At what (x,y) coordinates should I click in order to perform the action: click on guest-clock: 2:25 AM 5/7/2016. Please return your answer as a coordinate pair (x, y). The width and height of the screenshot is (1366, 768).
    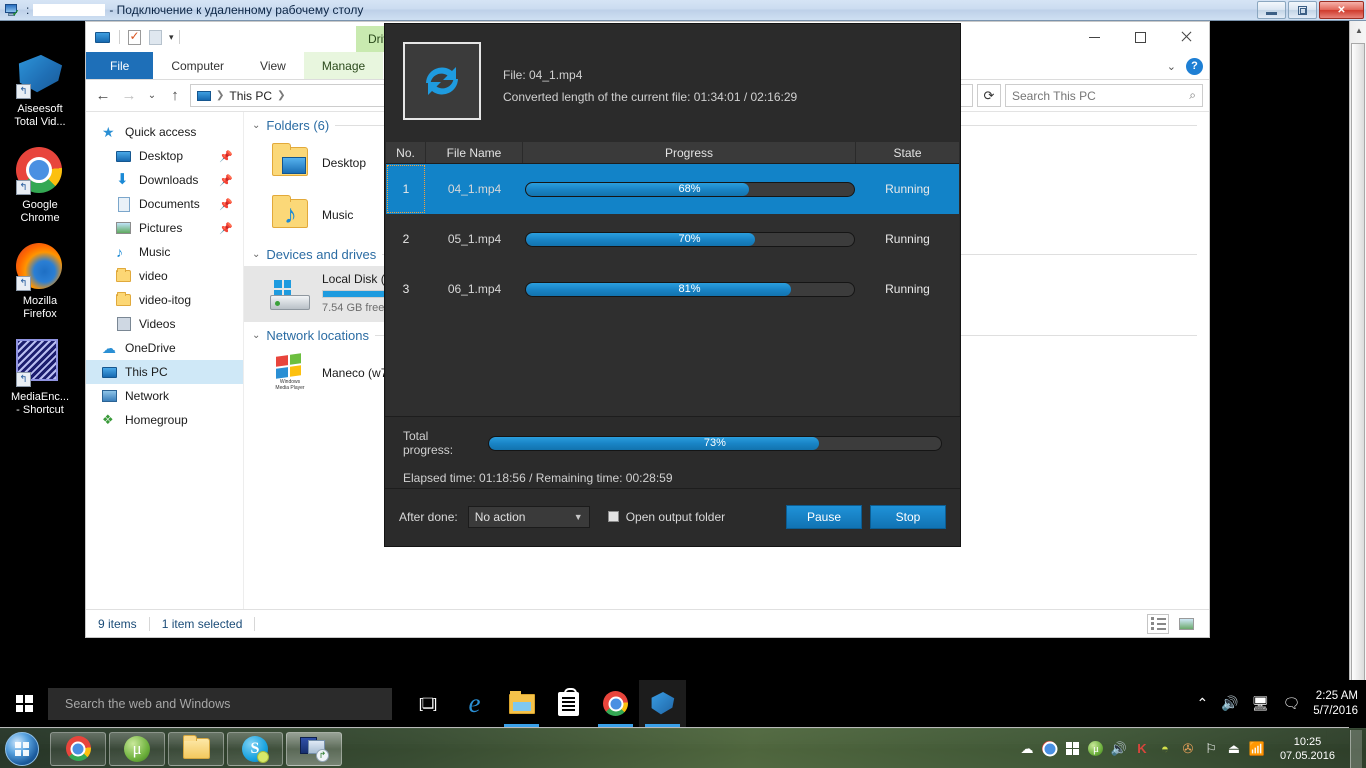
    Looking at the image, I should click on (1335, 704).